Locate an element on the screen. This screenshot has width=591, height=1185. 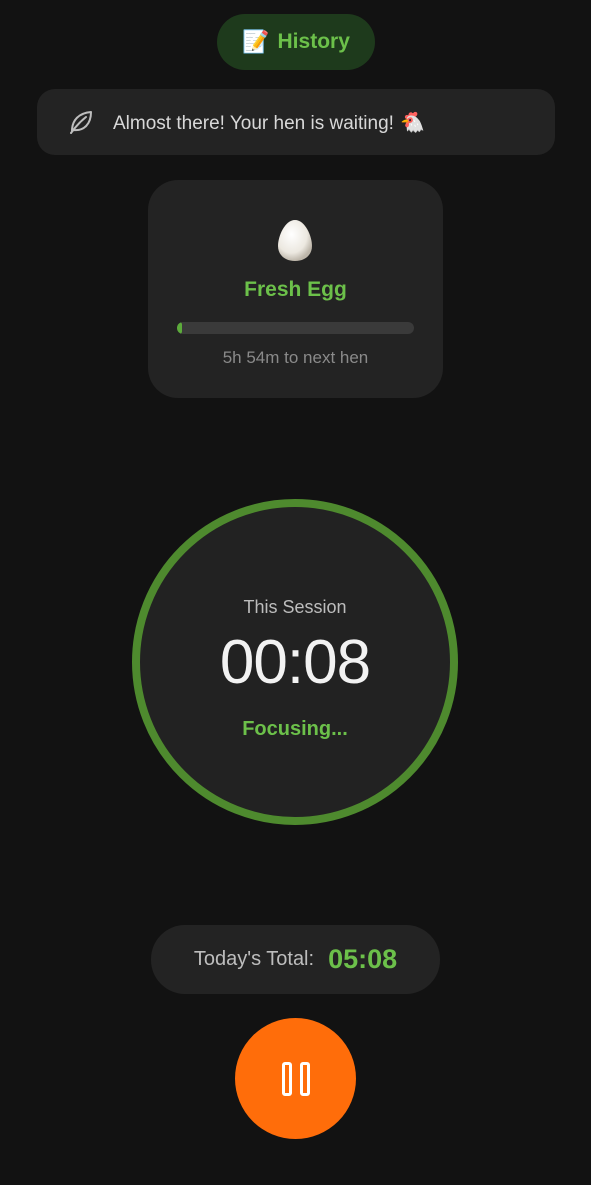
message-body: Almost there! Your hen is waiting! is located at coordinates (253, 123).